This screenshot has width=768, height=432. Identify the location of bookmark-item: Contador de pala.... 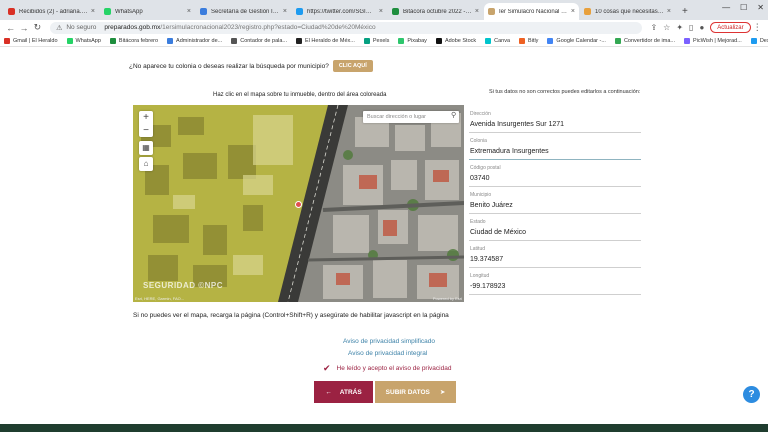
(259, 40).